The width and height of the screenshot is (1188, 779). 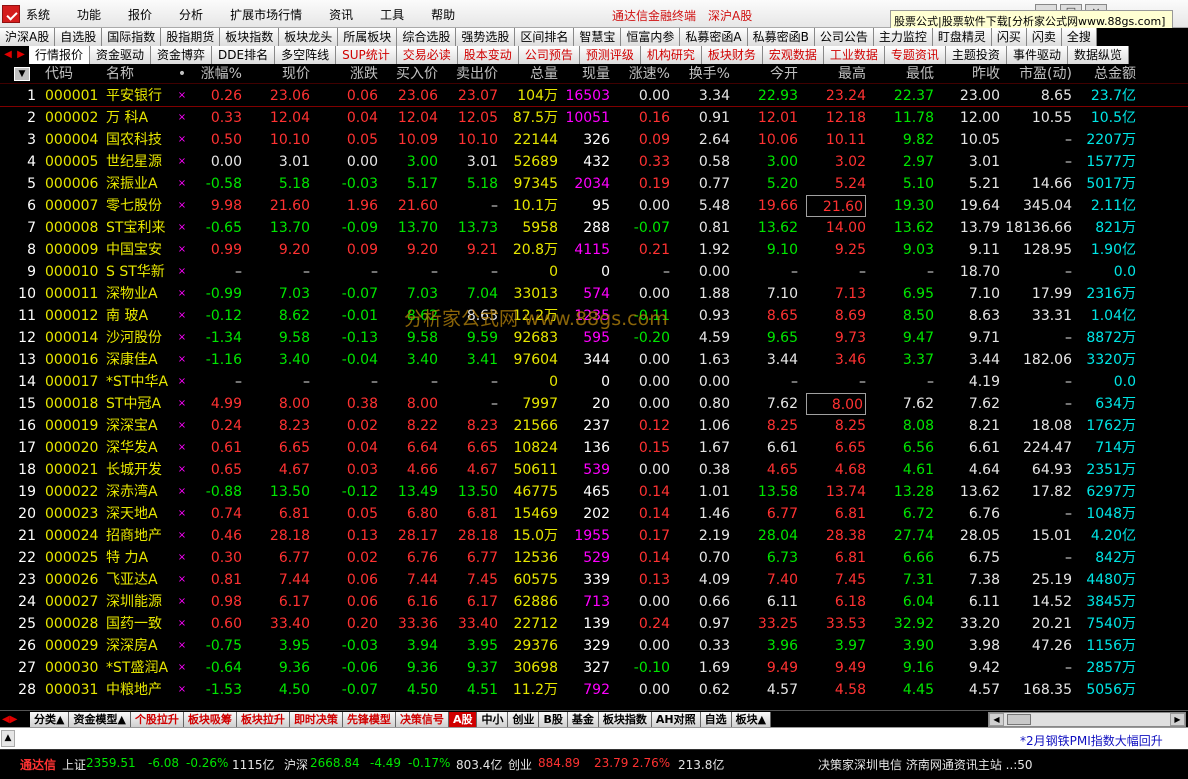 I want to click on market-tab: 板块吸筹, so click(x=210, y=719).